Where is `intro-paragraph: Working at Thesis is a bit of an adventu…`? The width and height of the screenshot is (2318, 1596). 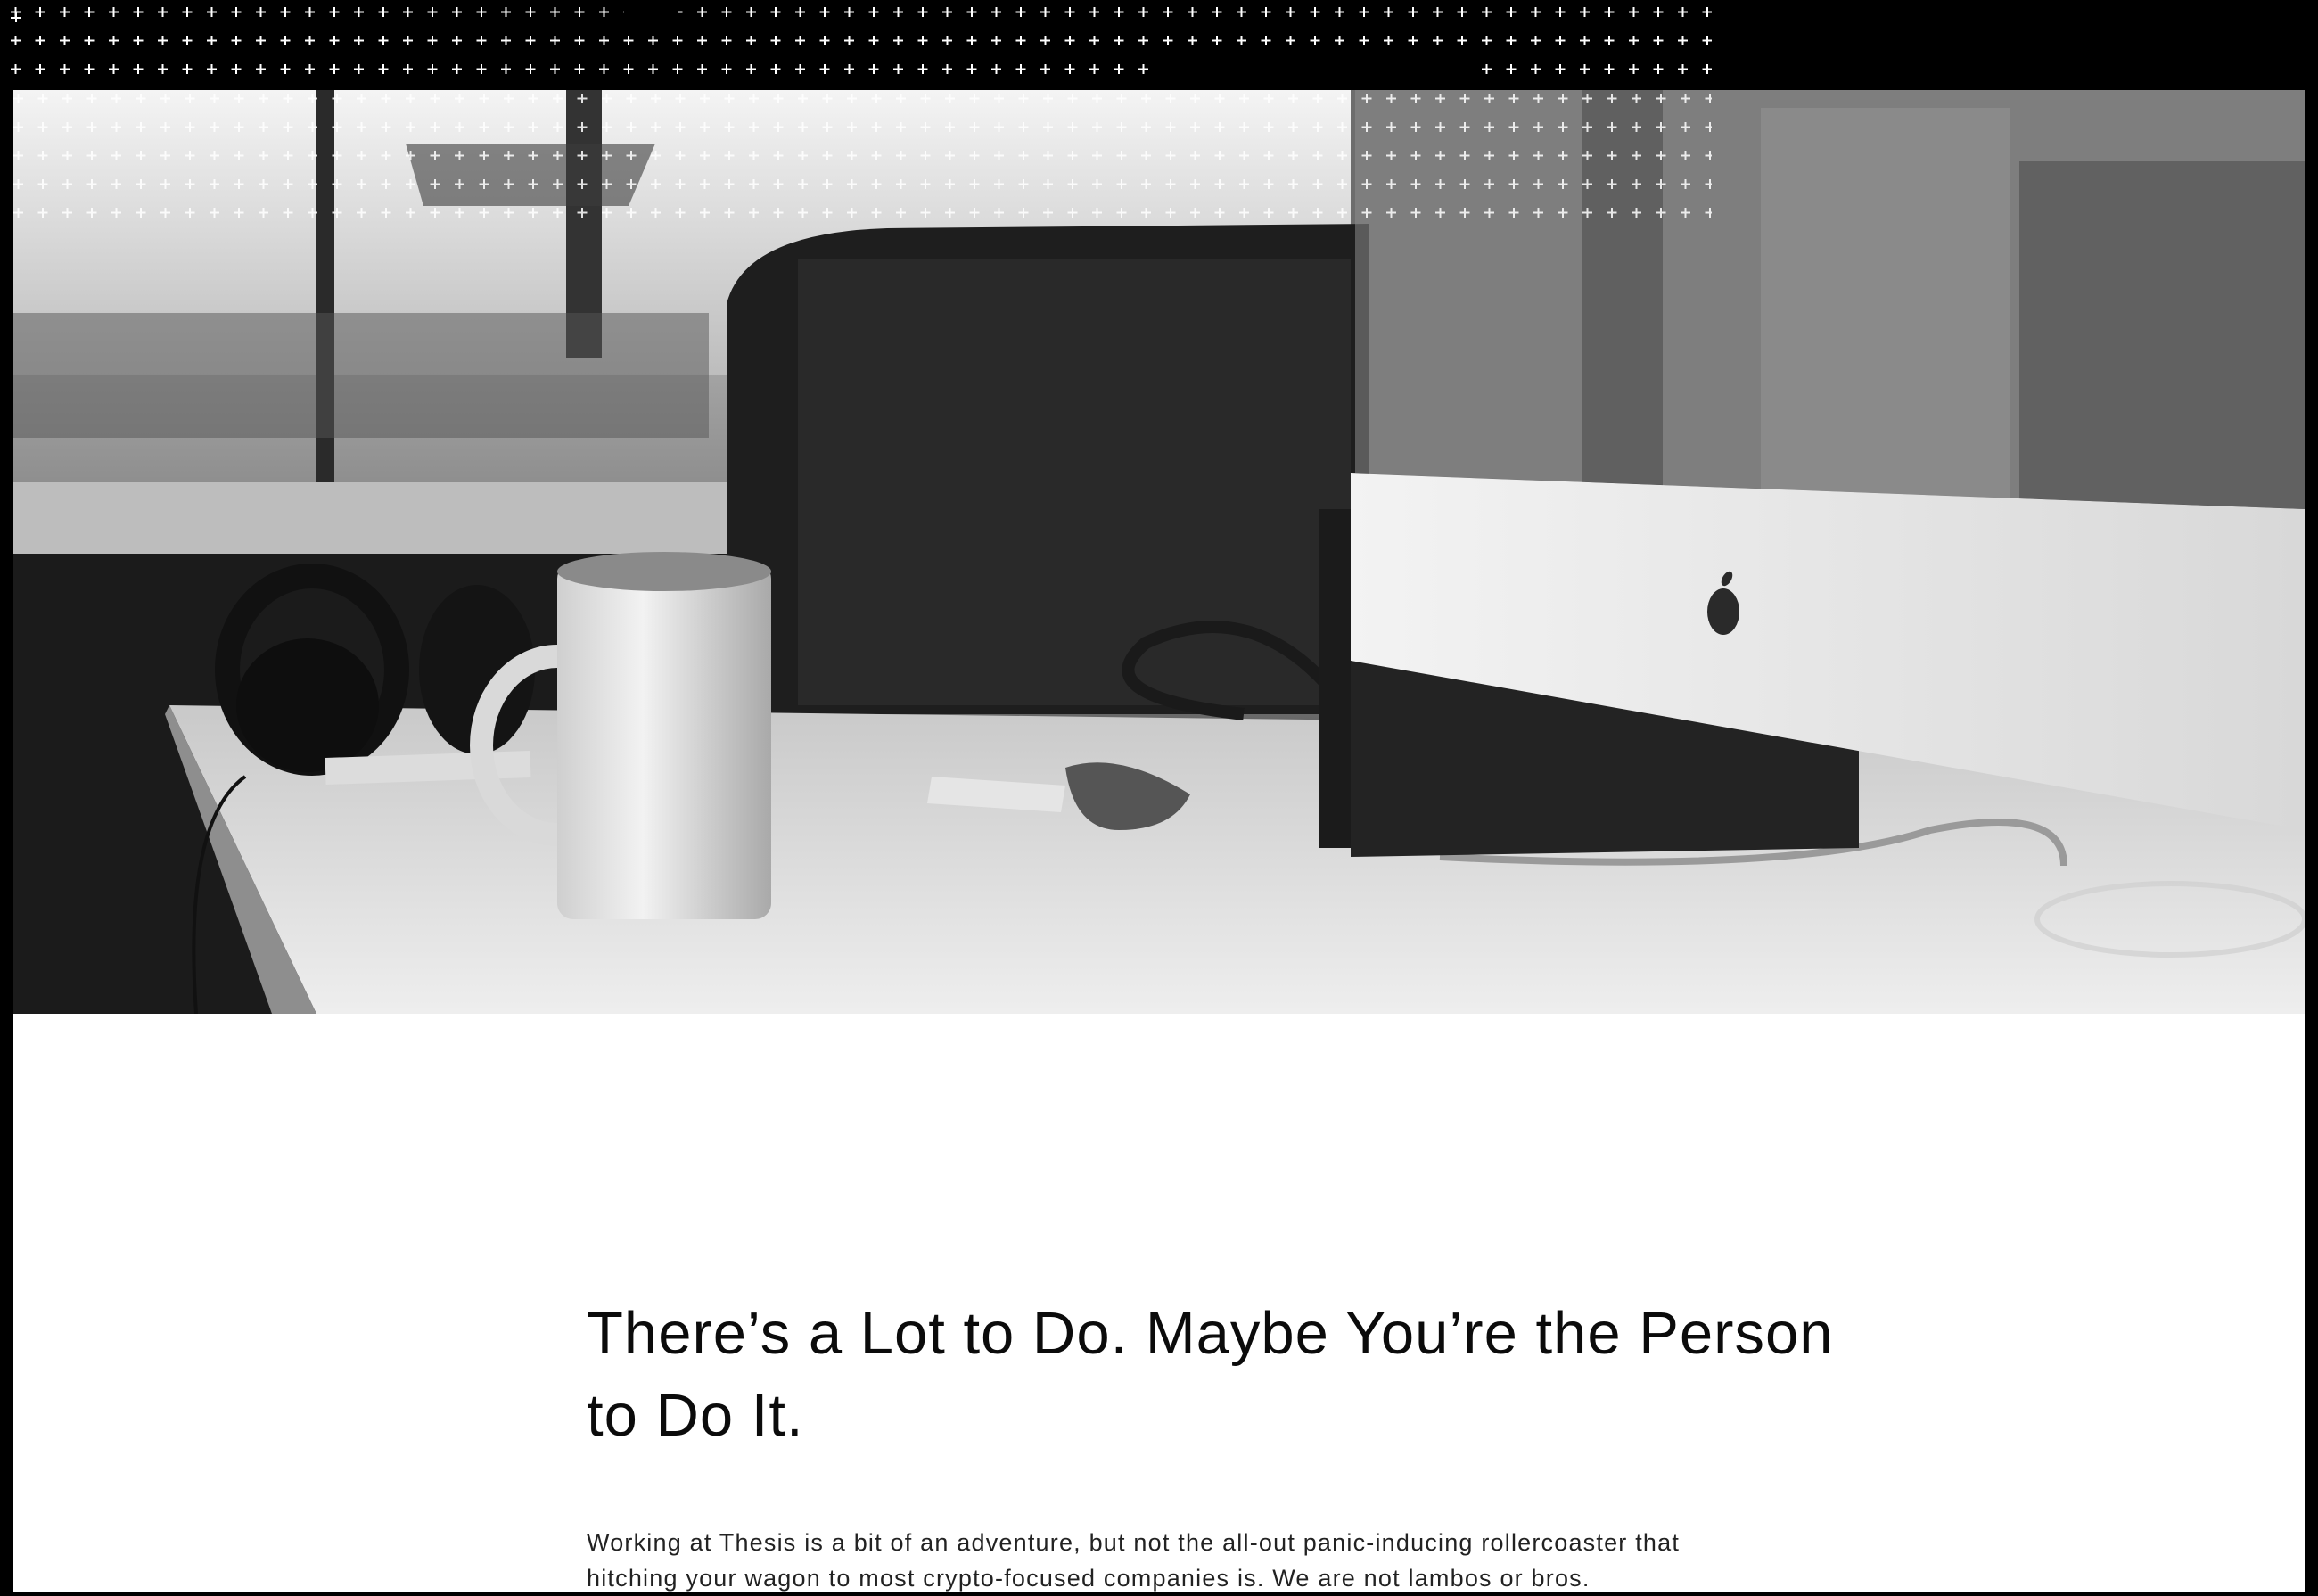
intro-paragraph: Working at Thesis is a bit of an adventu… is located at coordinates (1134, 1560).